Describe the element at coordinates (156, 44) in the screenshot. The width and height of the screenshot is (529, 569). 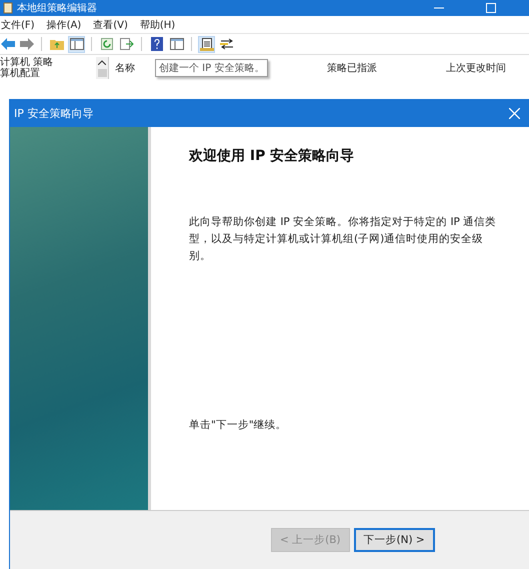
I see `help-icon` at that location.